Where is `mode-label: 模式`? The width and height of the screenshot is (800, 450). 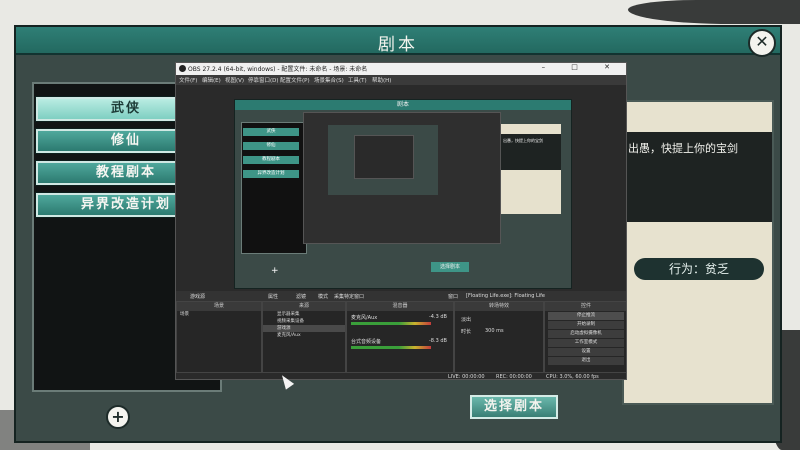 mode-label: 模式 is located at coordinates (323, 297).